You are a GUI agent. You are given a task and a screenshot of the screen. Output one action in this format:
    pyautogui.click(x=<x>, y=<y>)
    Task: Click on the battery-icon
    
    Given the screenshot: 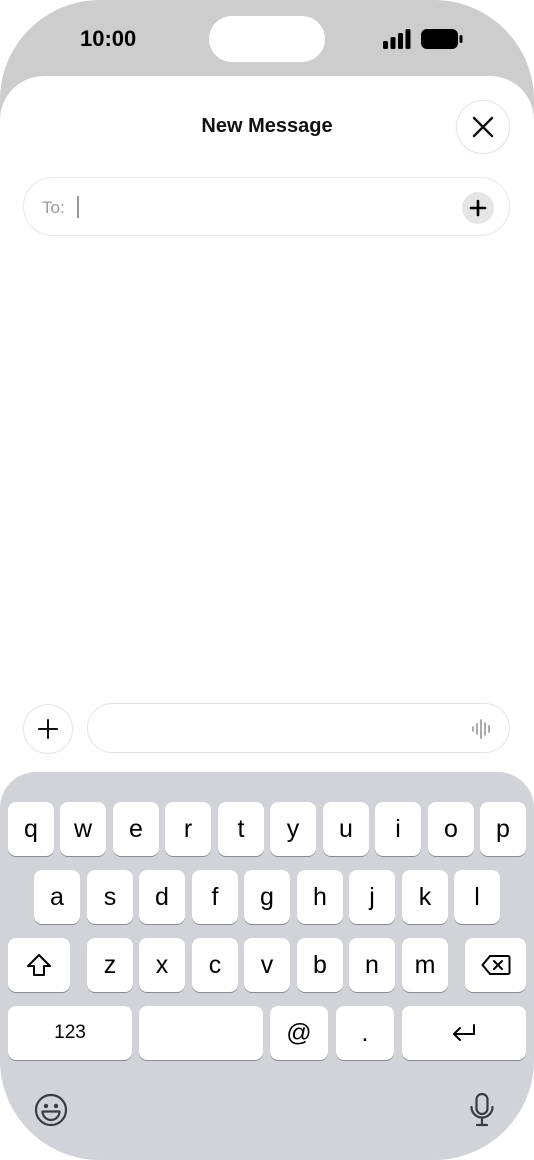 What is the action you would take?
    pyautogui.click(x=442, y=39)
    